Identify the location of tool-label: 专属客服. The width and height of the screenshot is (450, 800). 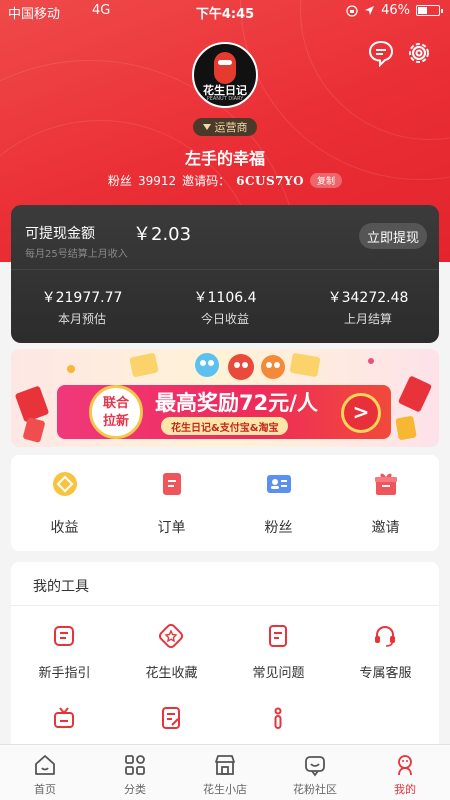
(385, 673).